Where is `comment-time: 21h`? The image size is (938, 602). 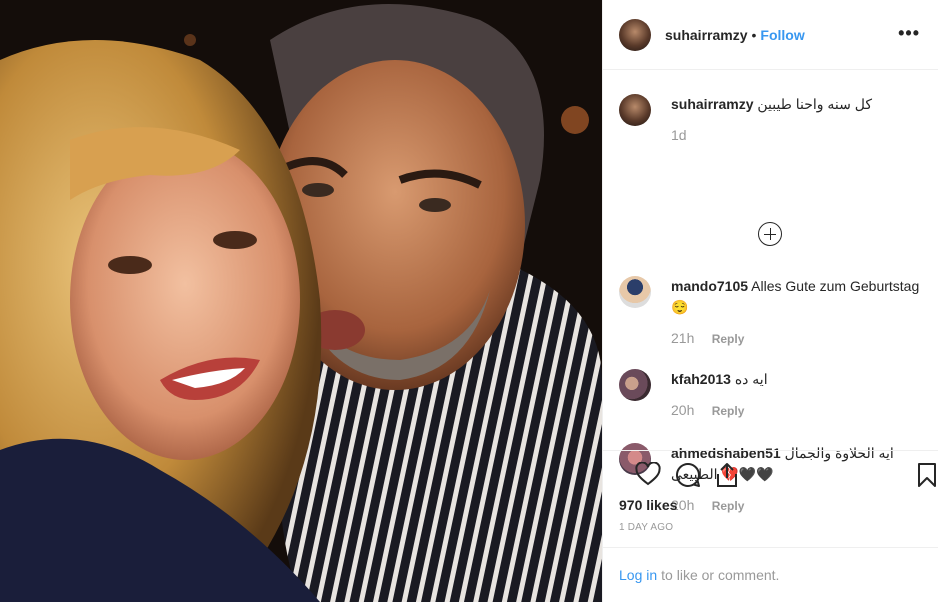 comment-time: 21h is located at coordinates (682, 338).